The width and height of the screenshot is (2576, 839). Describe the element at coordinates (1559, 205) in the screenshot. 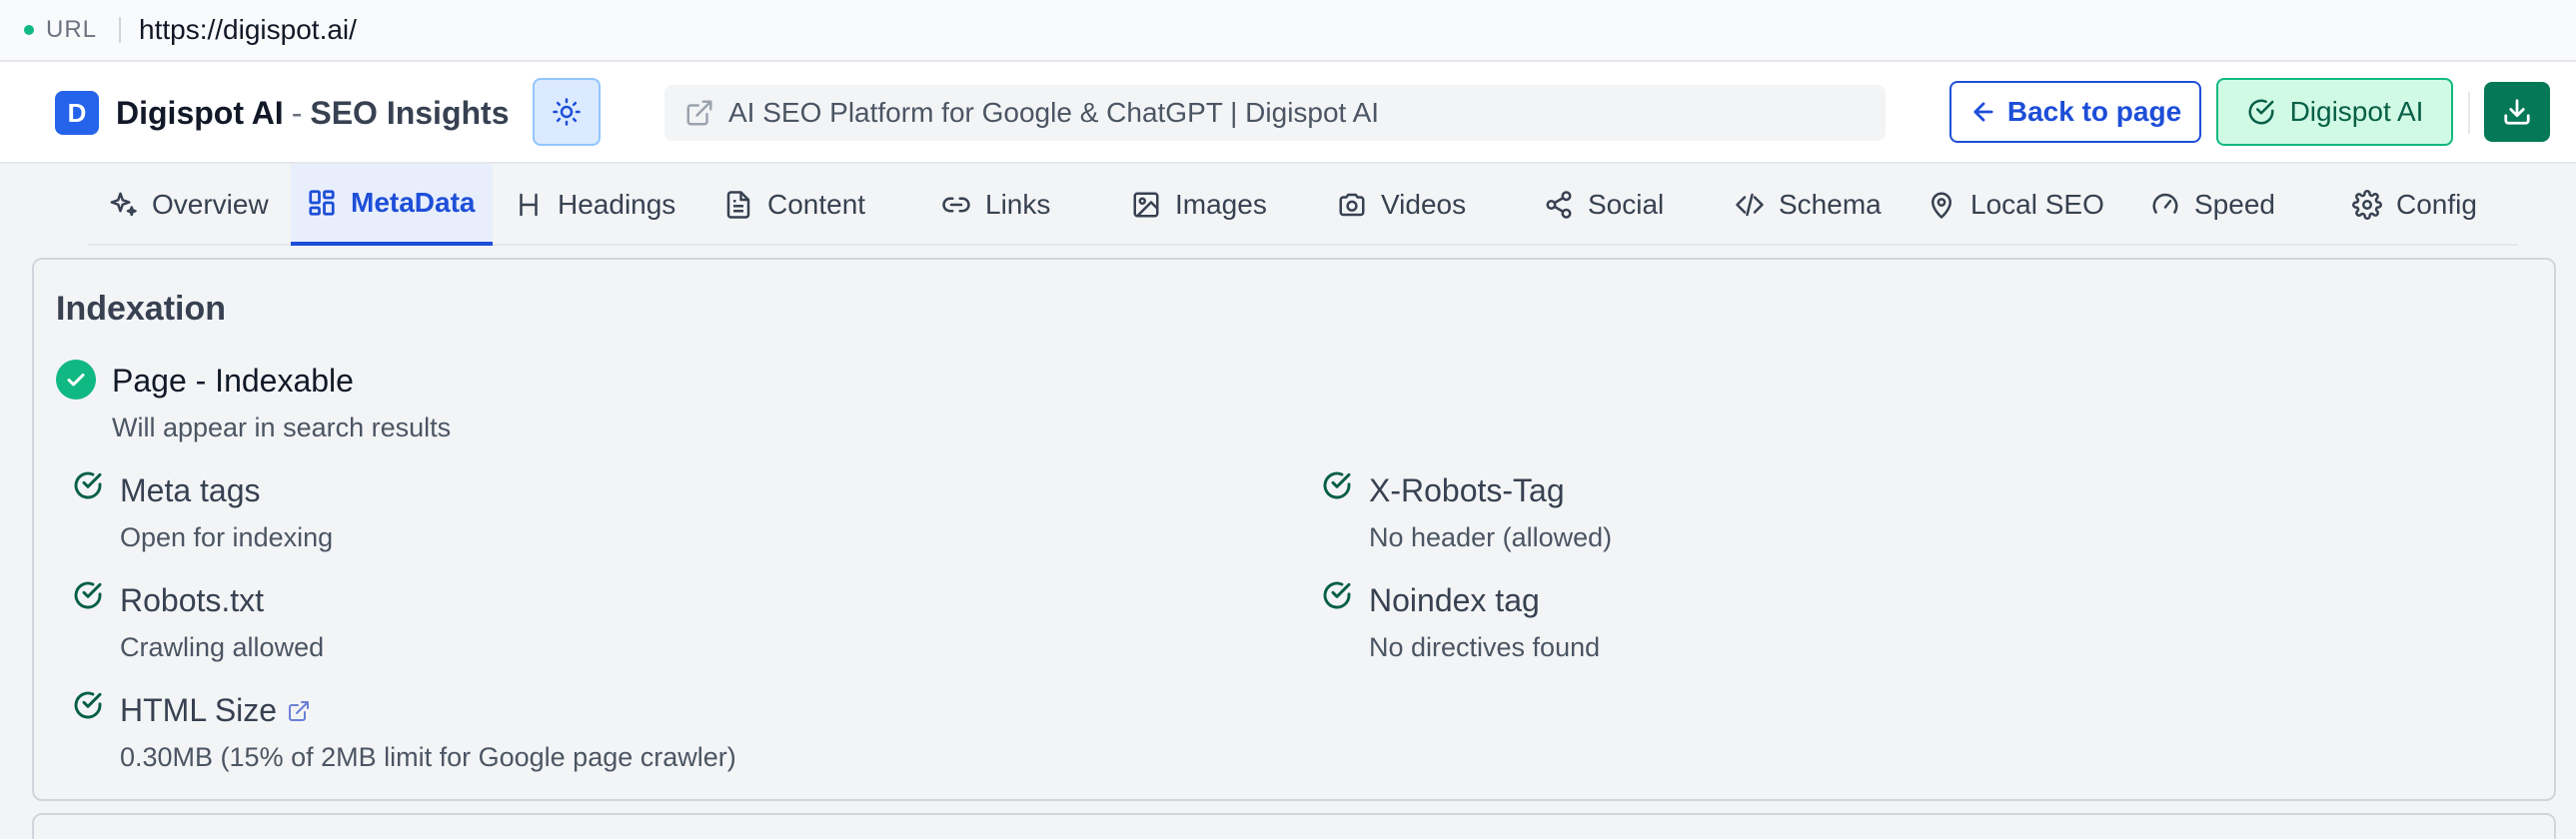

I see `share-icon` at that location.